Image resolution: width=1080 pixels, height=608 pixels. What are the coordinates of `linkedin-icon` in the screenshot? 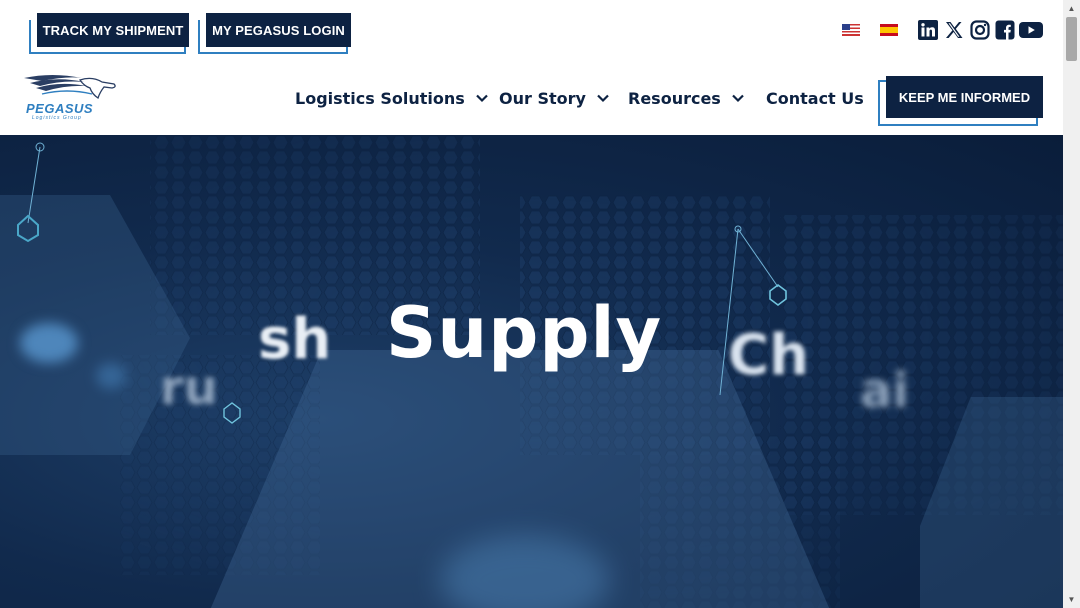 It's located at (928, 30).